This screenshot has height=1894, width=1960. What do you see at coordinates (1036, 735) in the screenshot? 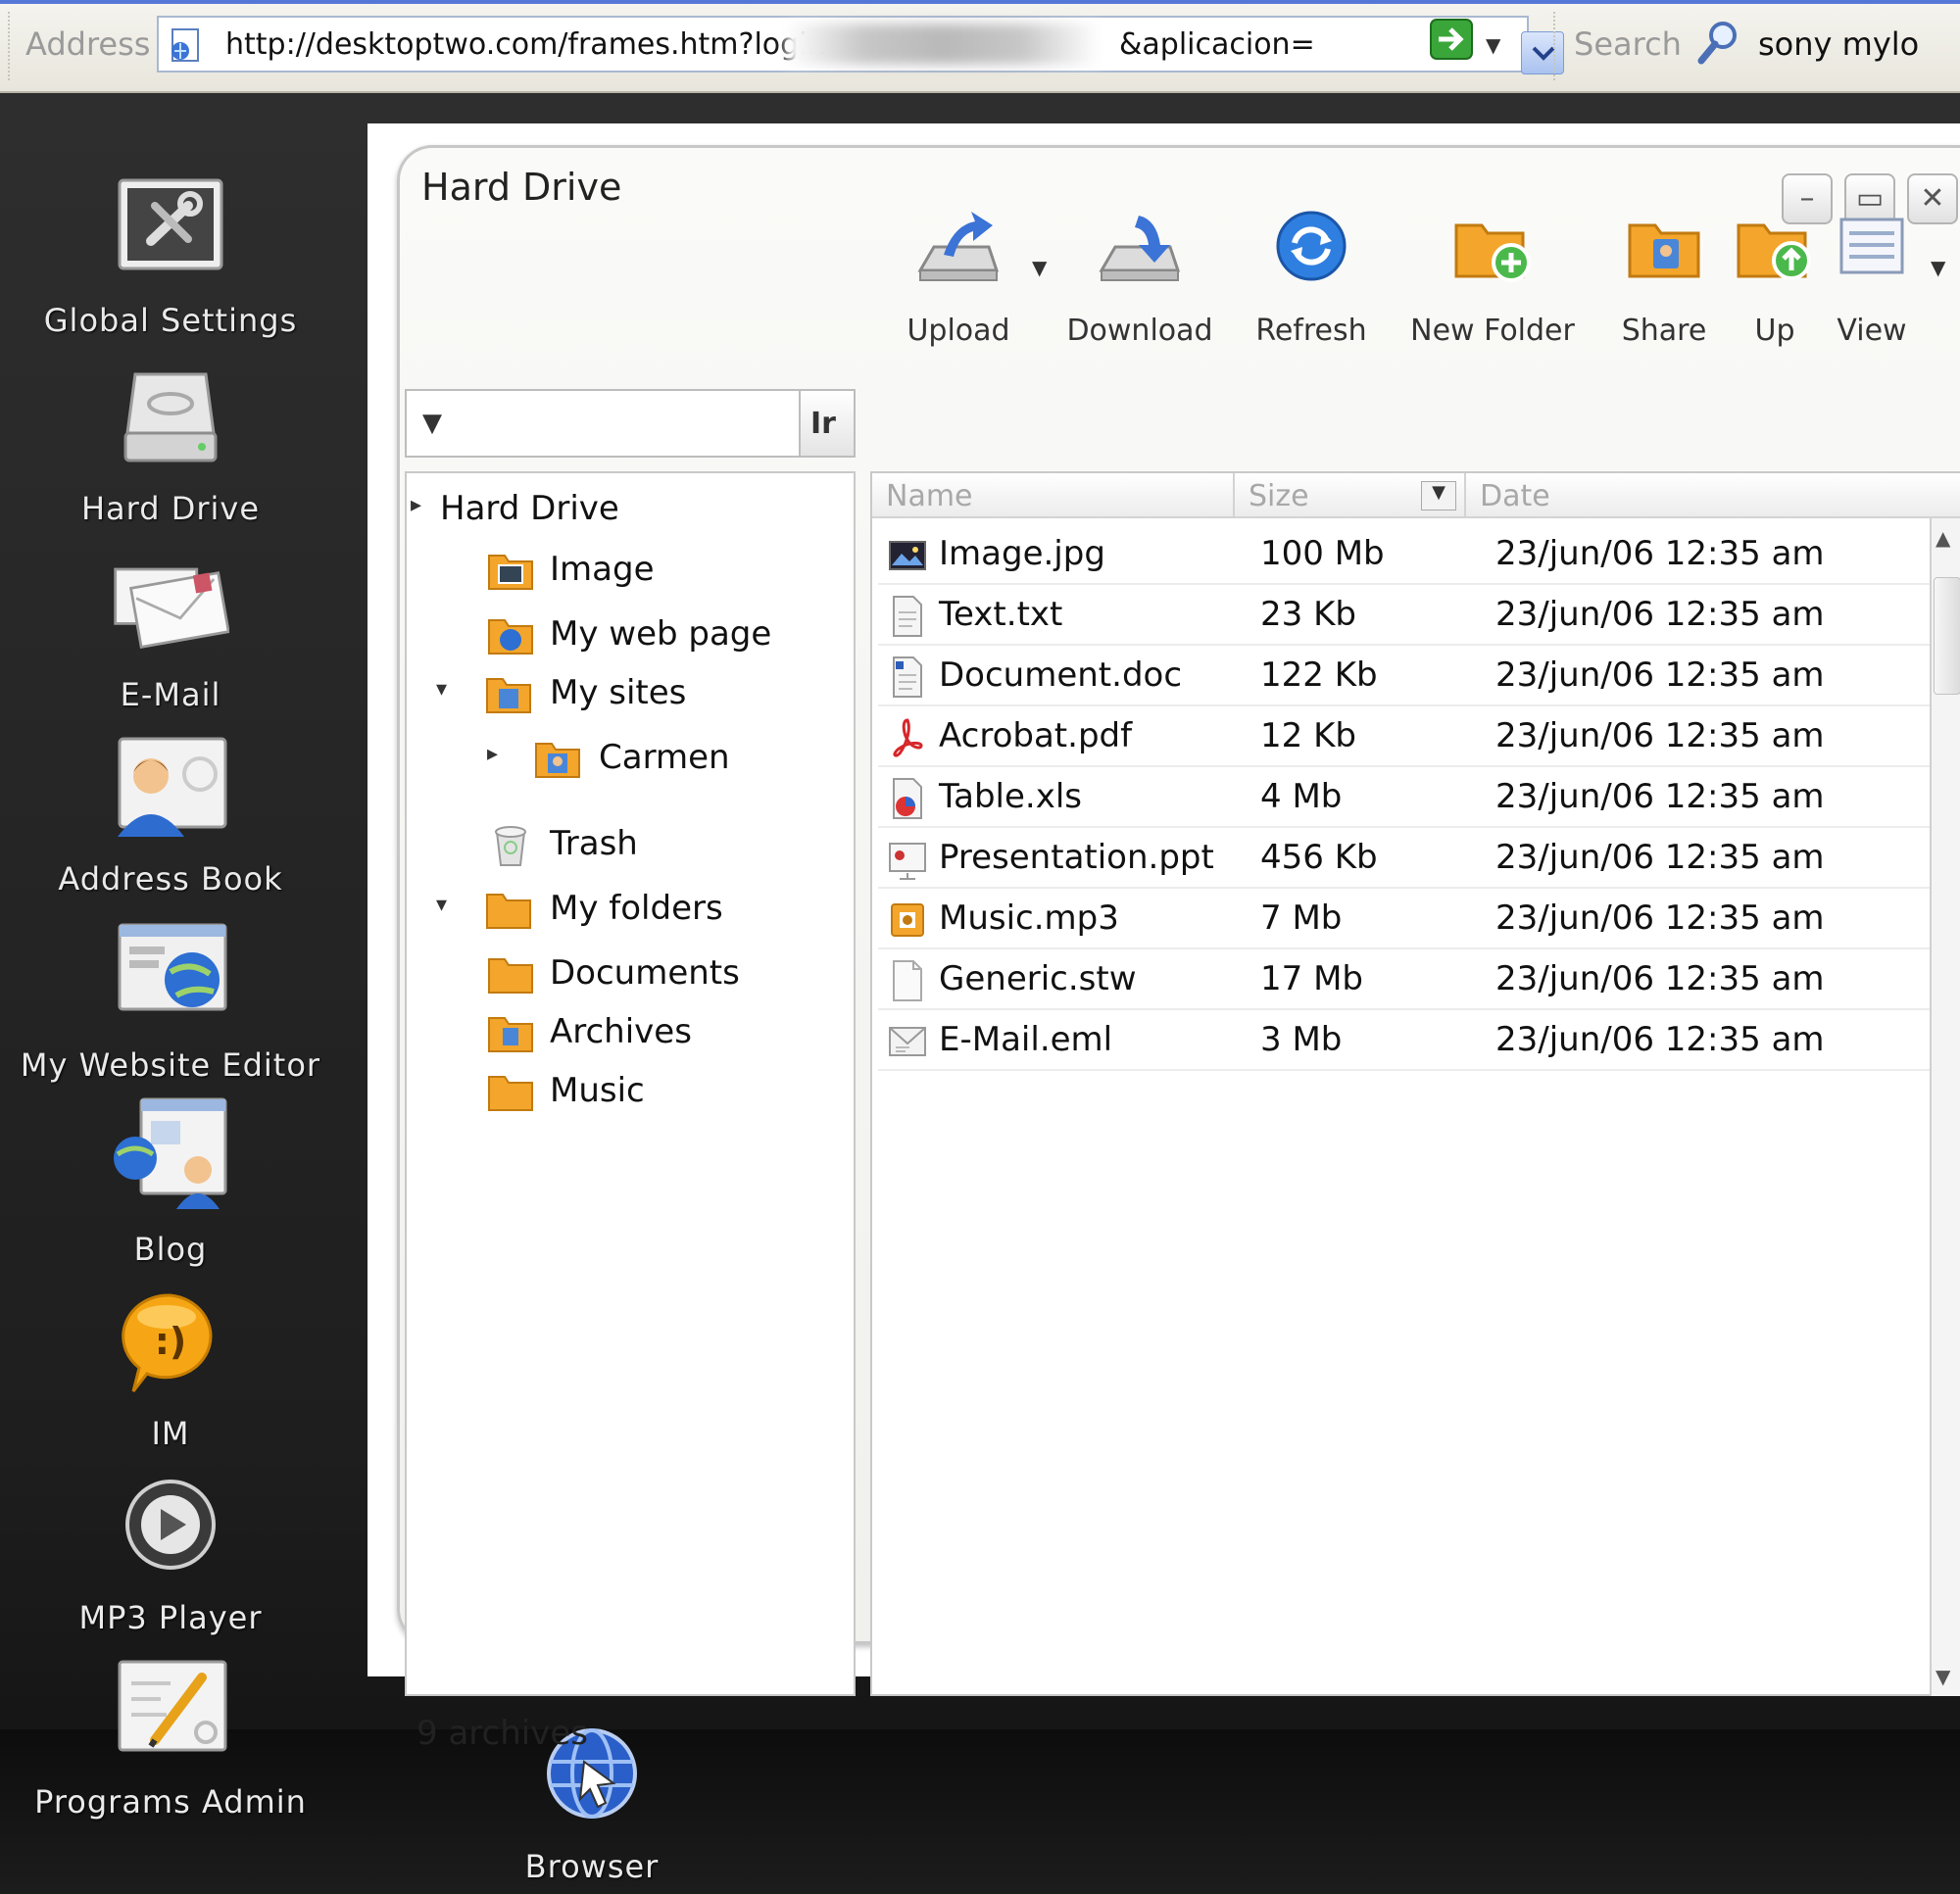
I see `file-name: Acrobat.pdf` at bounding box center [1036, 735].